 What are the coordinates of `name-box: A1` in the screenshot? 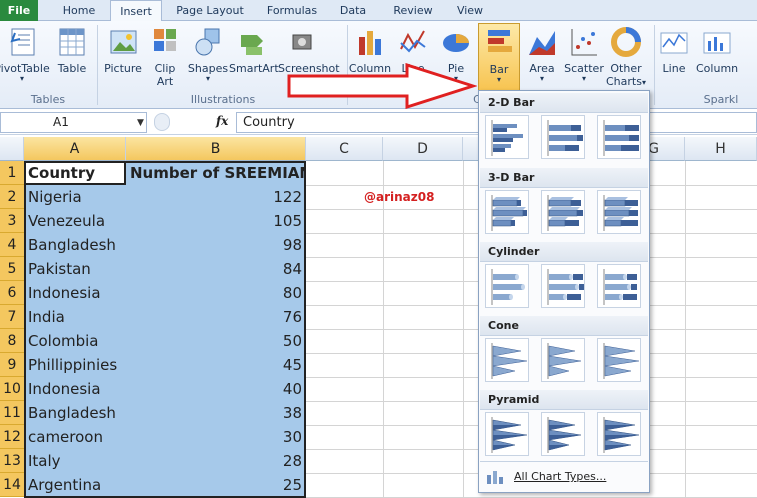 It's located at (73, 122).